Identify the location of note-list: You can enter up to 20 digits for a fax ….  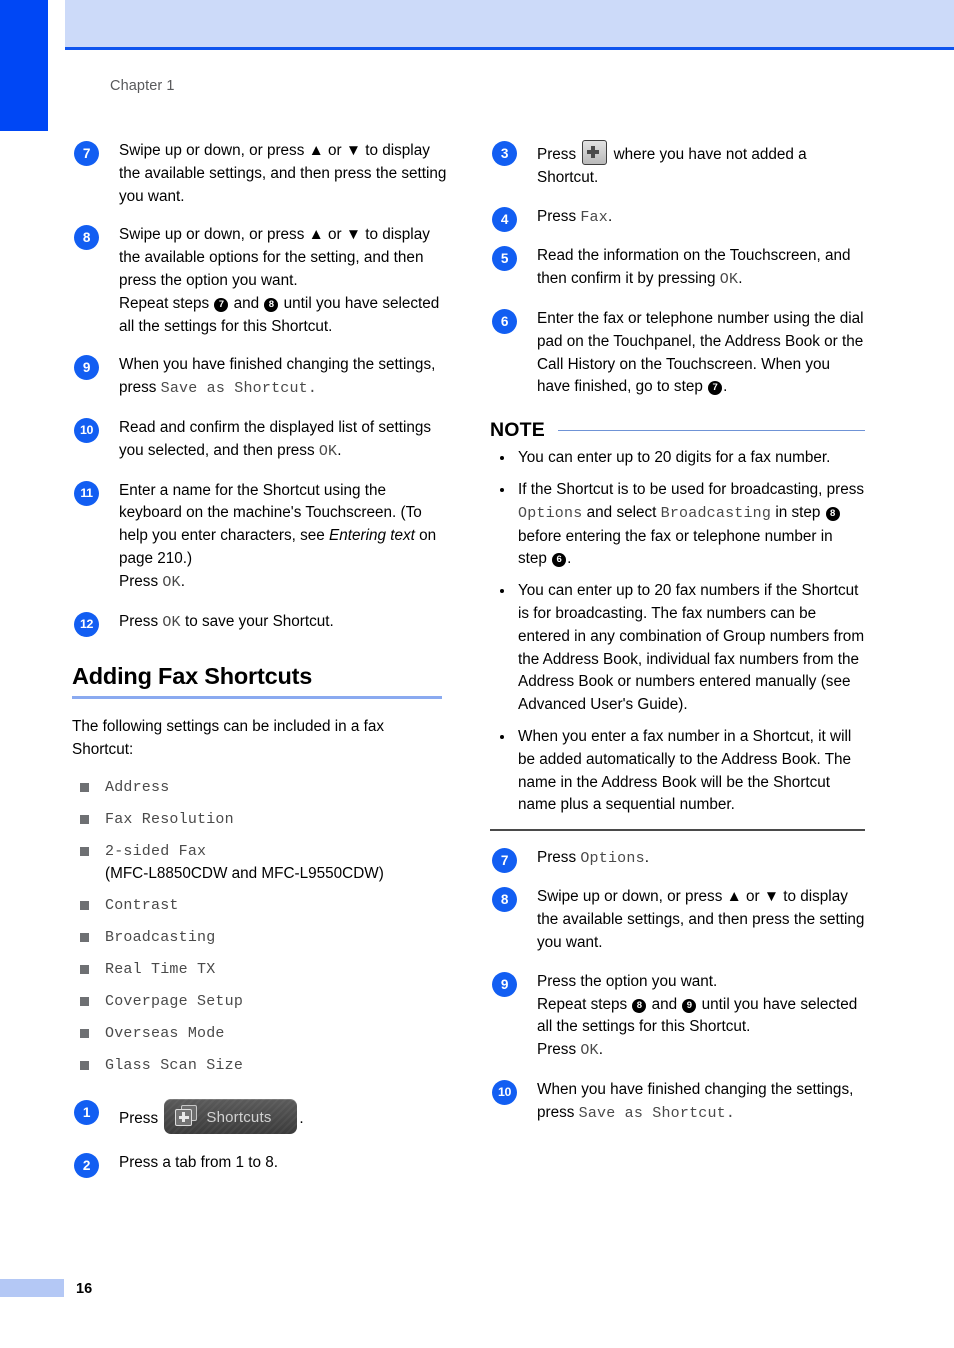
(677, 632).